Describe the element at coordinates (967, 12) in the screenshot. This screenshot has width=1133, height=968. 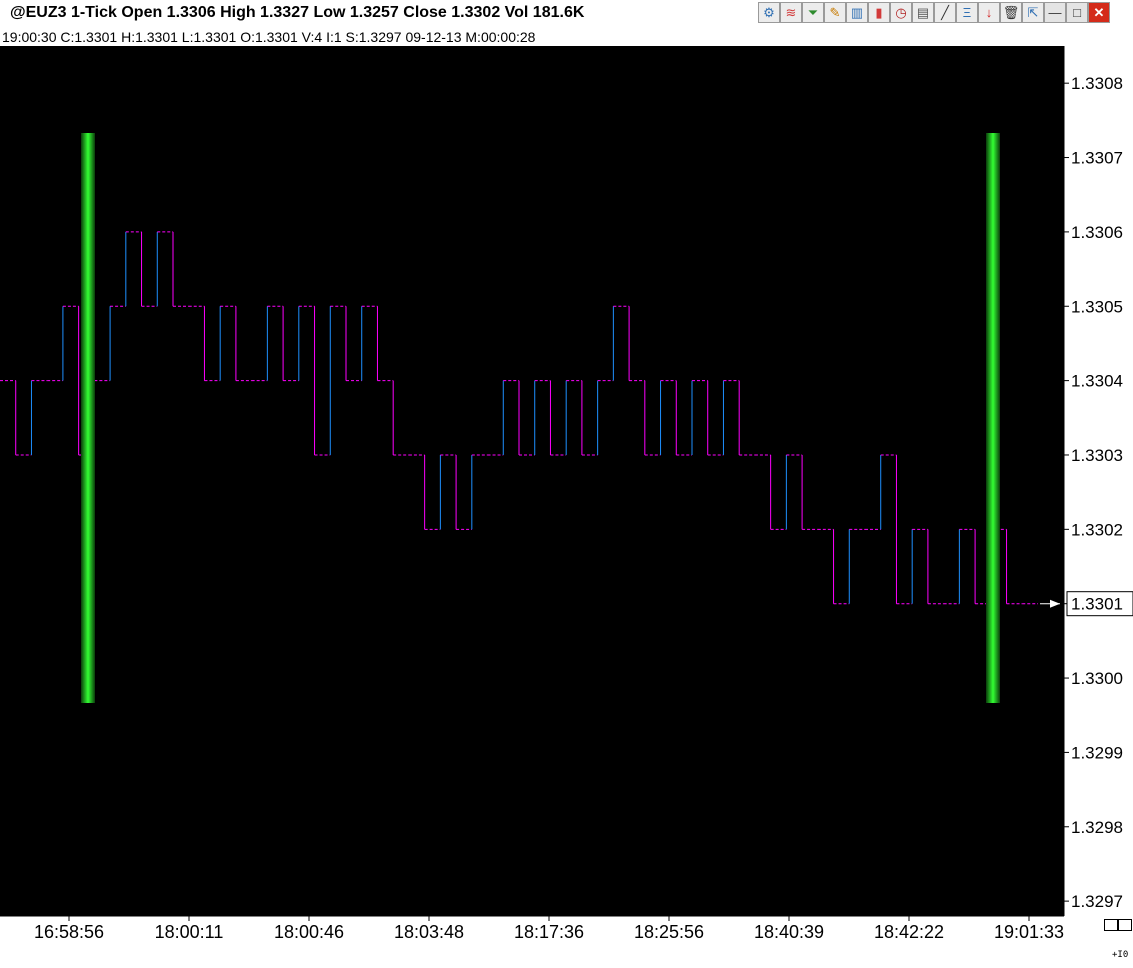
I see `fibonacci-icon: Ξ` at that location.